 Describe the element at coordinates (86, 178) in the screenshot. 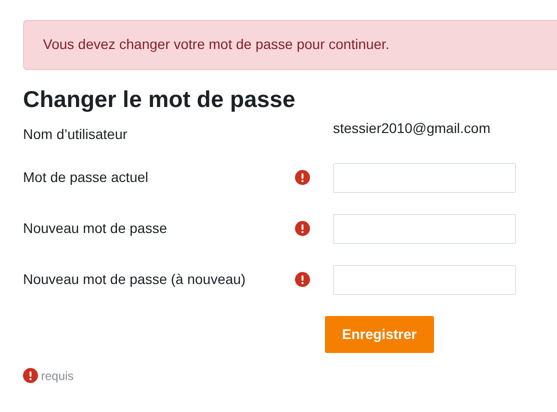

I see `field-label: Mot de passe actuel` at that location.